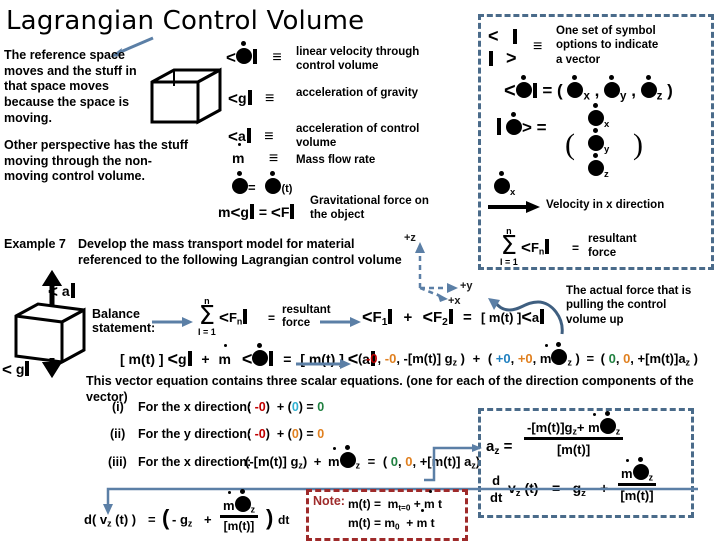  I want to click on balance-sigma-icon: Σ, so click(207, 316).